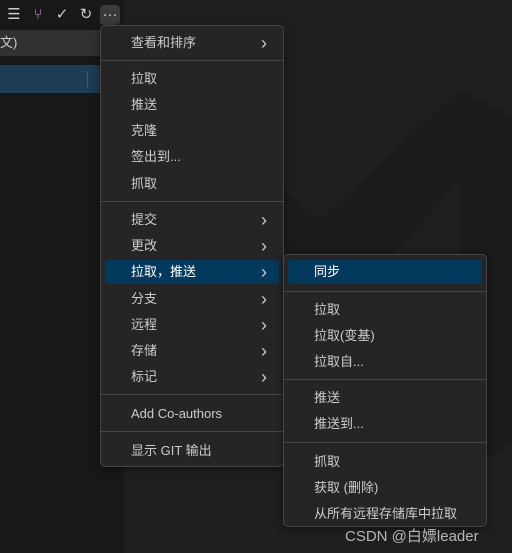 The height and width of the screenshot is (553, 512). What do you see at coordinates (385, 488) in the screenshot?
I see `menu-item: 获取 (删除)` at bounding box center [385, 488].